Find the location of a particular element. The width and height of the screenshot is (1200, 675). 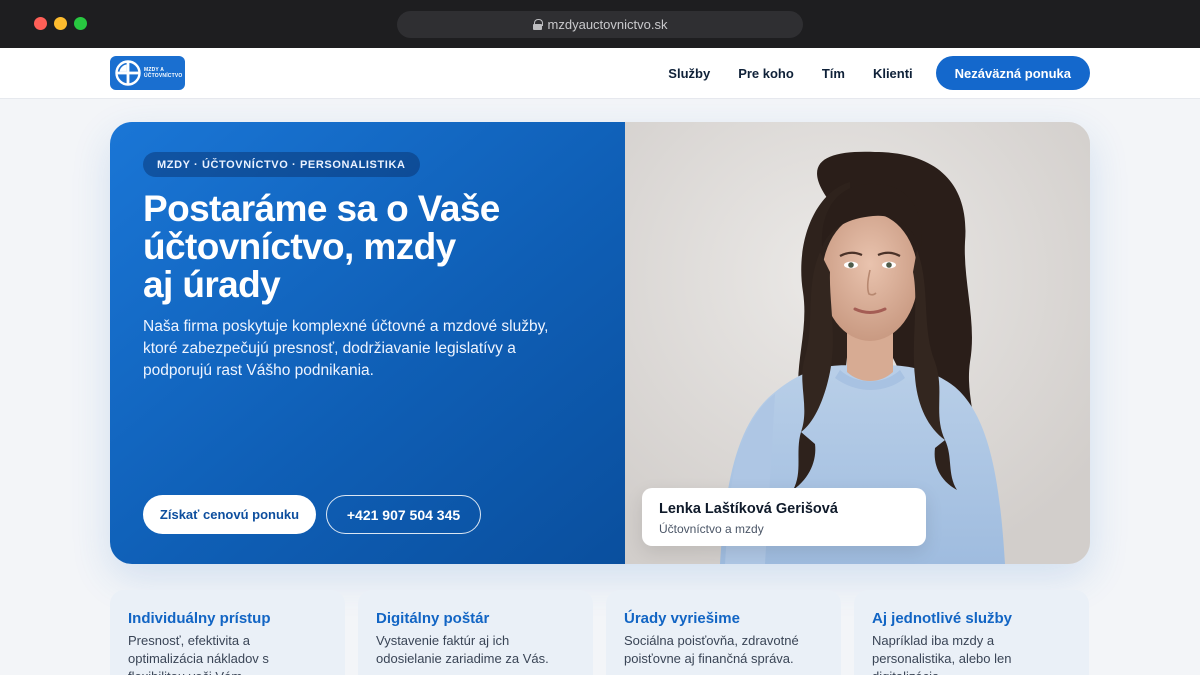

nav-link-tim: Tím is located at coordinates (833, 73).